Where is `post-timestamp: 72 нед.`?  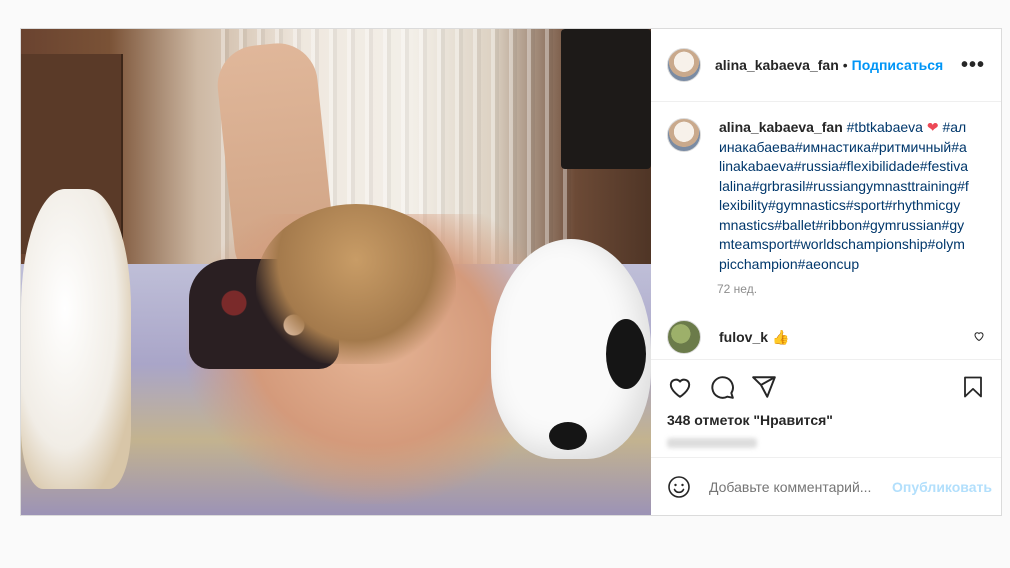
post-timestamp: 72 нед. is located at coordinates (851, 289).